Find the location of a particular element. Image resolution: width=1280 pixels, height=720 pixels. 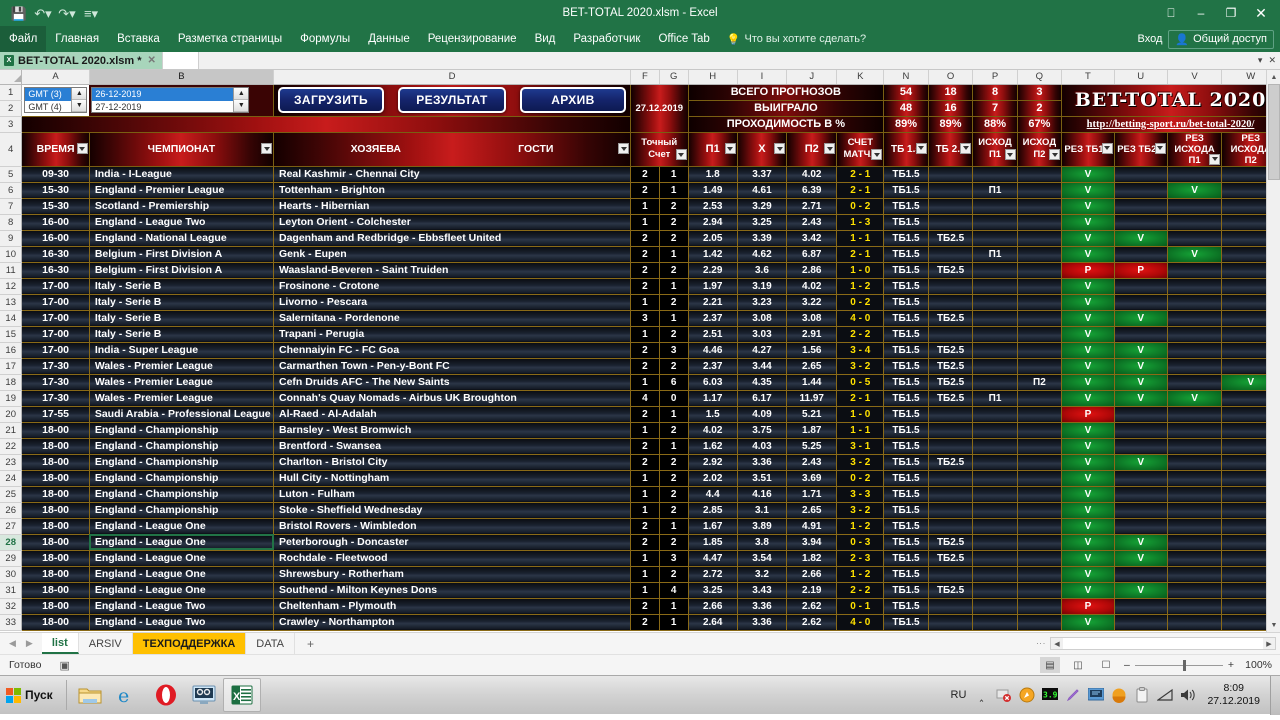

logo-url-cell: http://betting-sport.ru/bet-total-2020/ is located at coordinates (1170, 124).